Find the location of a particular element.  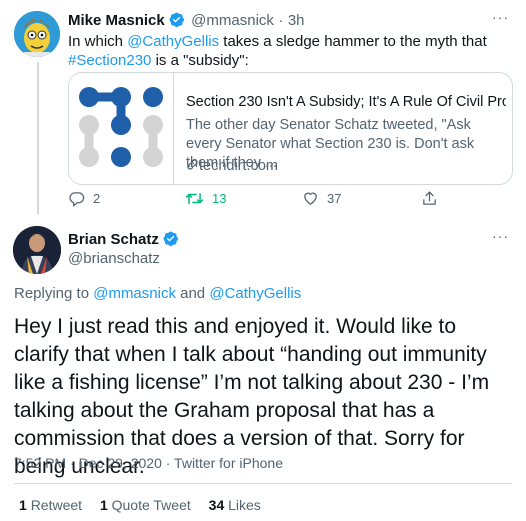

tweet-stats: 1 Retweet 1 Quote Tweet 34 Likes is located at coordinates (140, 505).